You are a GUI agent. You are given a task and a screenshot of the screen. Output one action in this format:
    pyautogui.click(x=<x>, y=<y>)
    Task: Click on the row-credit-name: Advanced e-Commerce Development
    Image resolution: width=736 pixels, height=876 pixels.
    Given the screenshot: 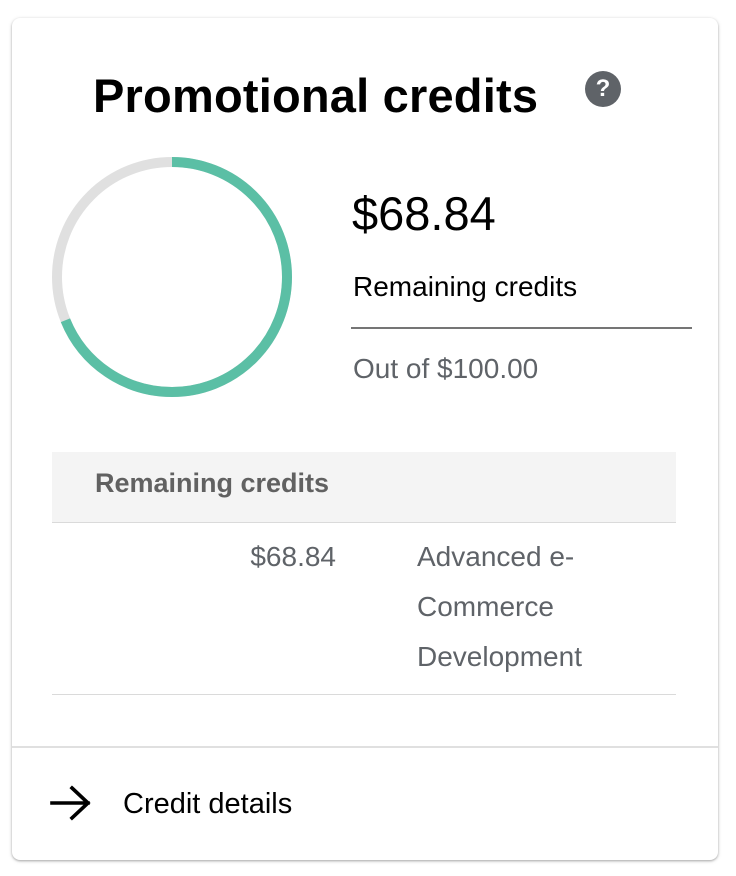 What is the action you would take?
    pyautogui.click(x=499, y=606)
    